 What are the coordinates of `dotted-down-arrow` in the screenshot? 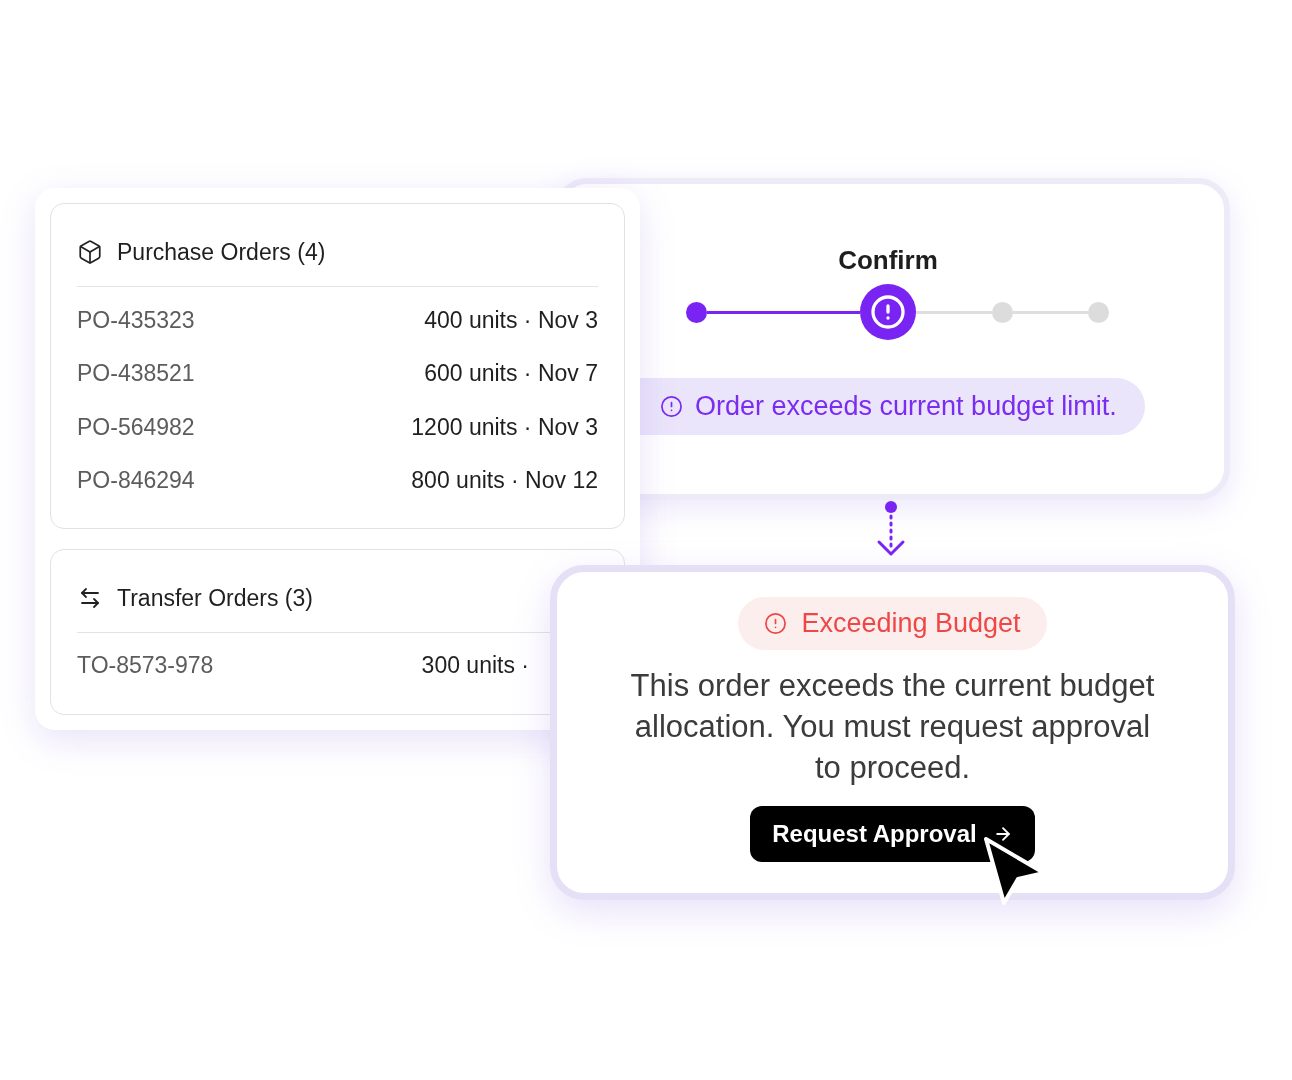 It's located at (891, 529).